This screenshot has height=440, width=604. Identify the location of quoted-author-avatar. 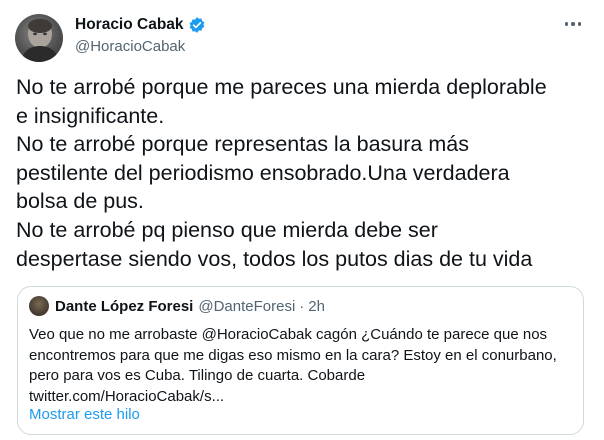
(39, 306).